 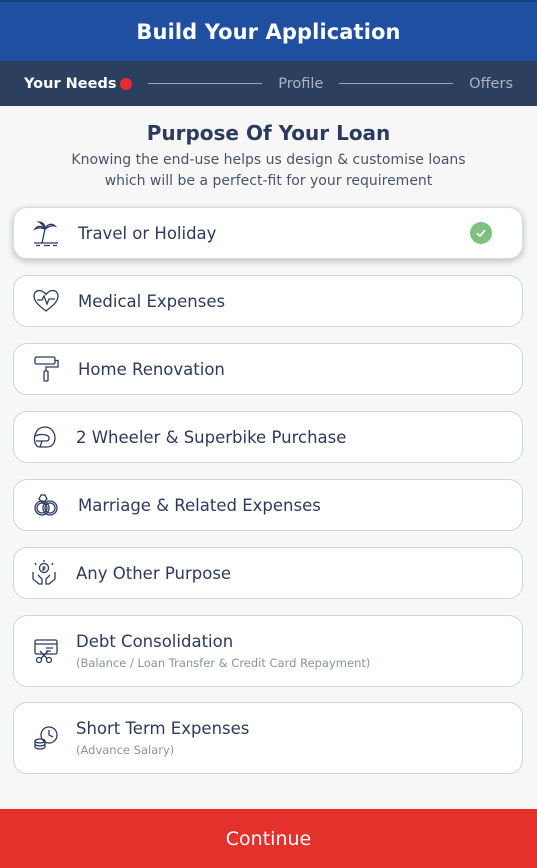 What do you see at coordinates (268, 133) in the screenshot?
I see `section-heading: Purpose Of Your Loan` at bounding box center [268, 133].